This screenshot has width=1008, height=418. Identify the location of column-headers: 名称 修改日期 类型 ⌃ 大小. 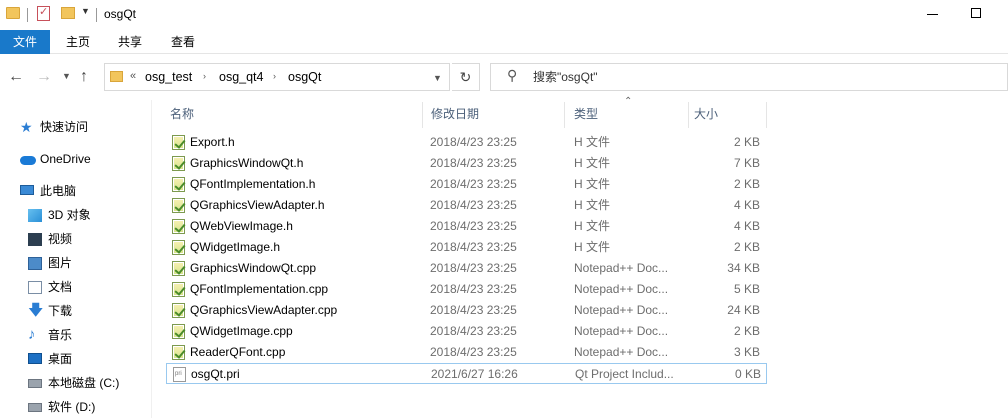
(464, 112).